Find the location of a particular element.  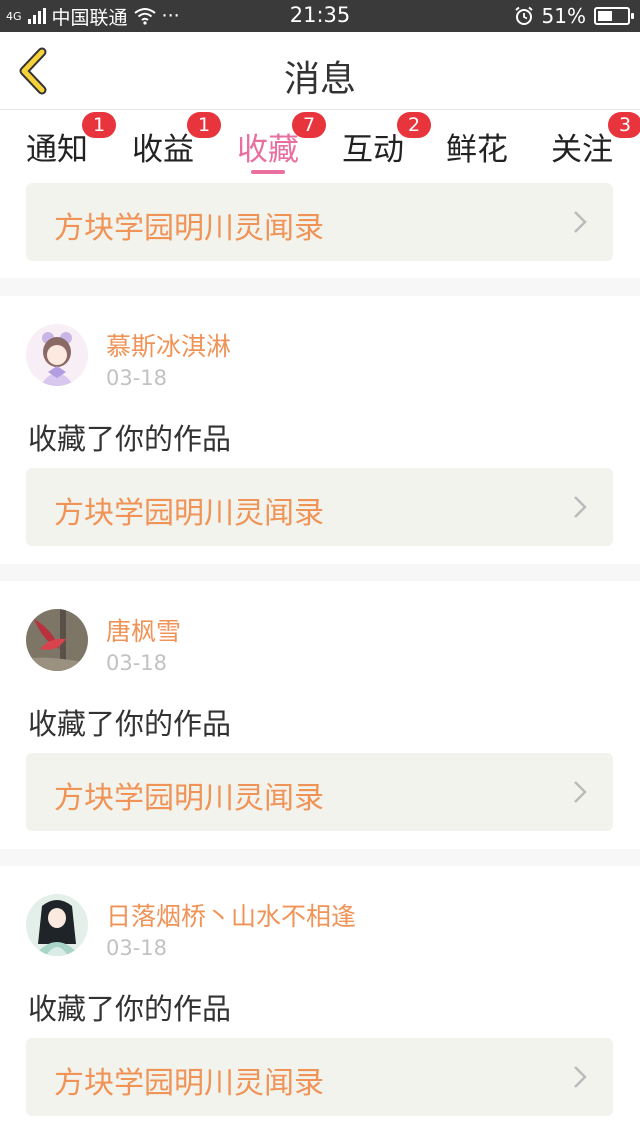

user-name: 日落烟桥丶山水不相逢 is located at coordinates (231, 915).